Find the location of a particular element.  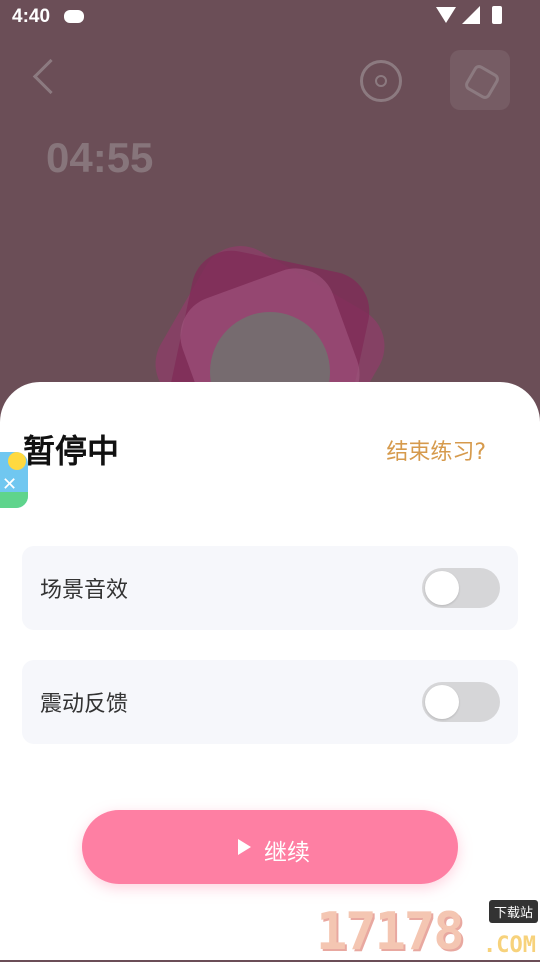

landscape-icon is located at coordinates (14, 500).